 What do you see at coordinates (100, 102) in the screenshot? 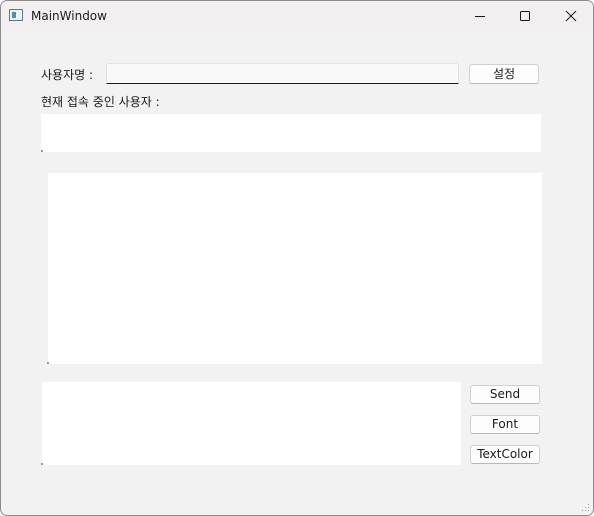
I see `online-users-label: 현재 접속 중인 사용자 :` at bounding box center [100, 102].